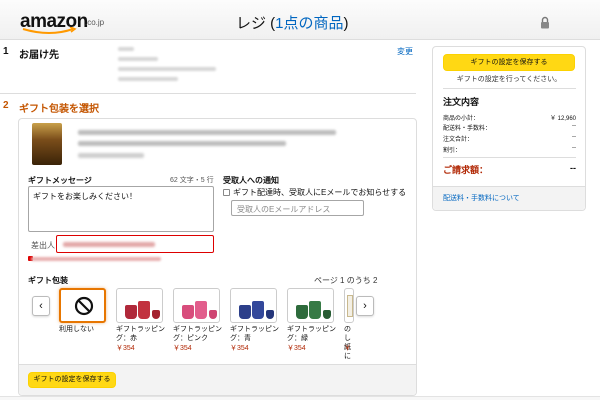 The image size is (600, 400). I want to click on sender-label: 差出人, so click(43, 245).